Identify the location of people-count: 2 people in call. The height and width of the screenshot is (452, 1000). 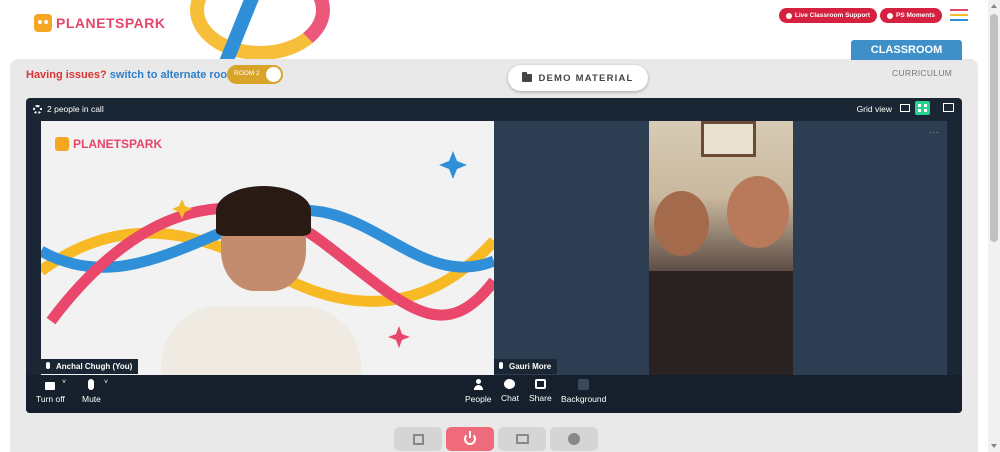
(68, 109).